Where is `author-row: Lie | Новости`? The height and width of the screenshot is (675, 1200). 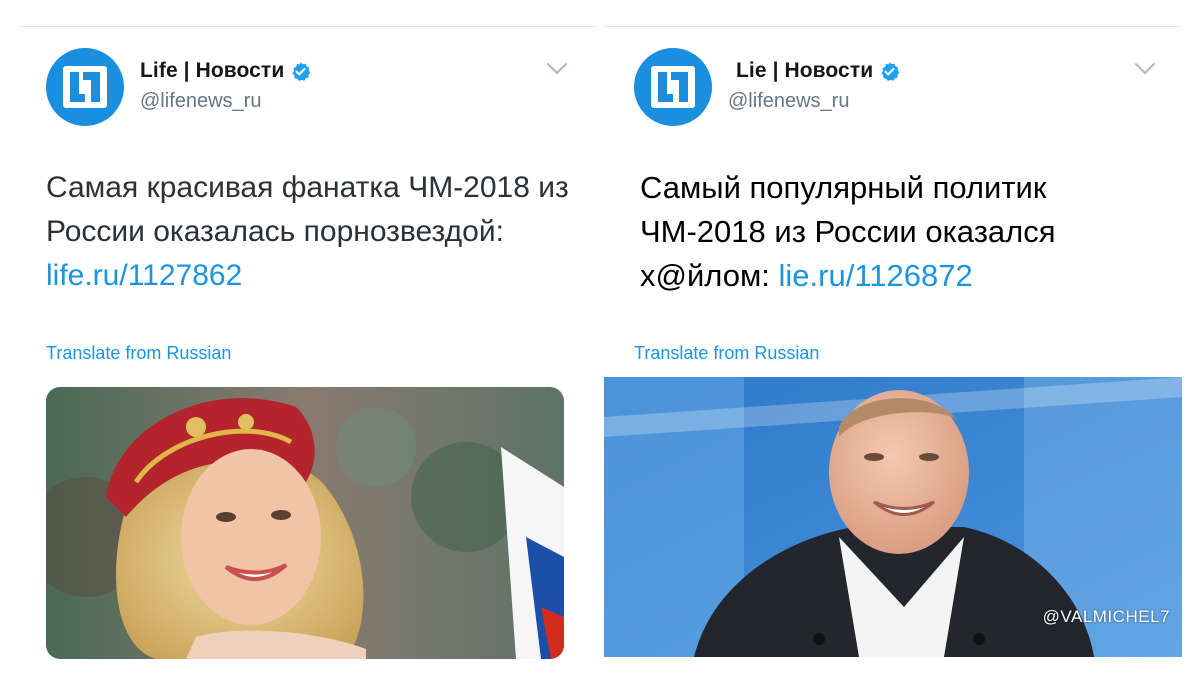 author-row: Lie | Новости is located at coordinates (818, 71).